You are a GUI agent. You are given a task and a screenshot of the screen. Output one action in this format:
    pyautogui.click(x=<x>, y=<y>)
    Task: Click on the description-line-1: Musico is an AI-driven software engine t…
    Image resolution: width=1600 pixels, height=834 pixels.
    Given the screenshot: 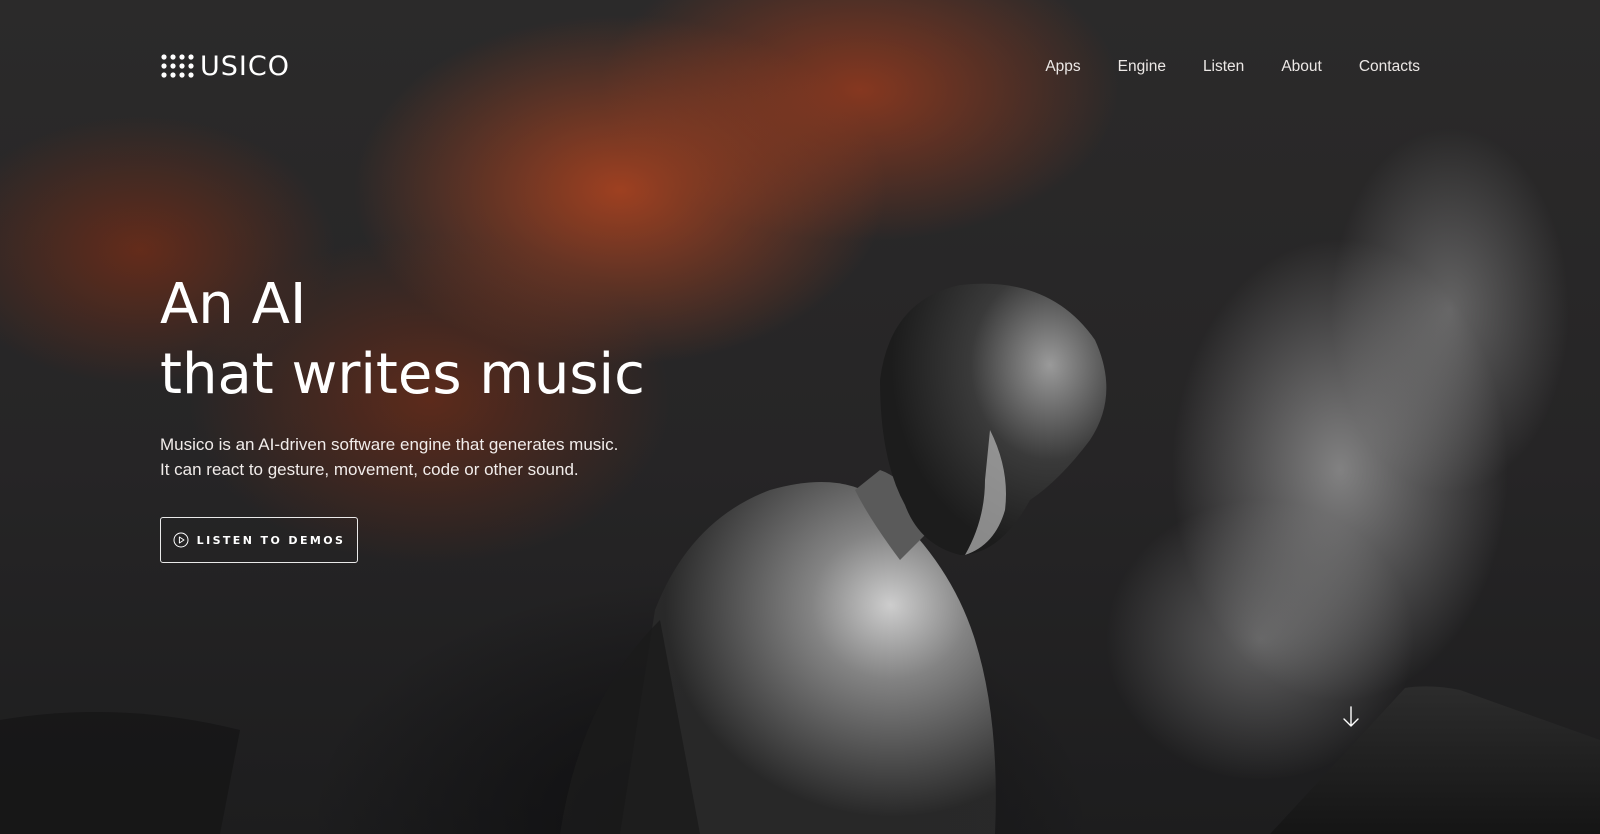 What is the action you would take?
    pyautogui.click(x=389, y=444)
    